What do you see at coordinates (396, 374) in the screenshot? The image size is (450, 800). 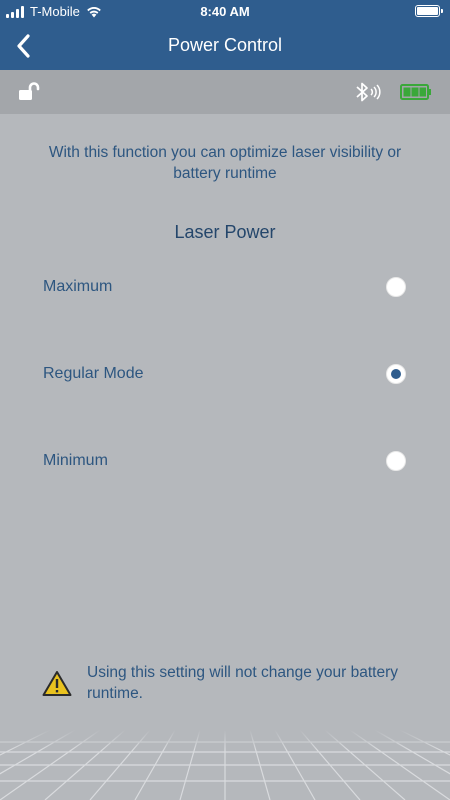 I see `radio-button-regular-mode` at bounding box center [396, 374].